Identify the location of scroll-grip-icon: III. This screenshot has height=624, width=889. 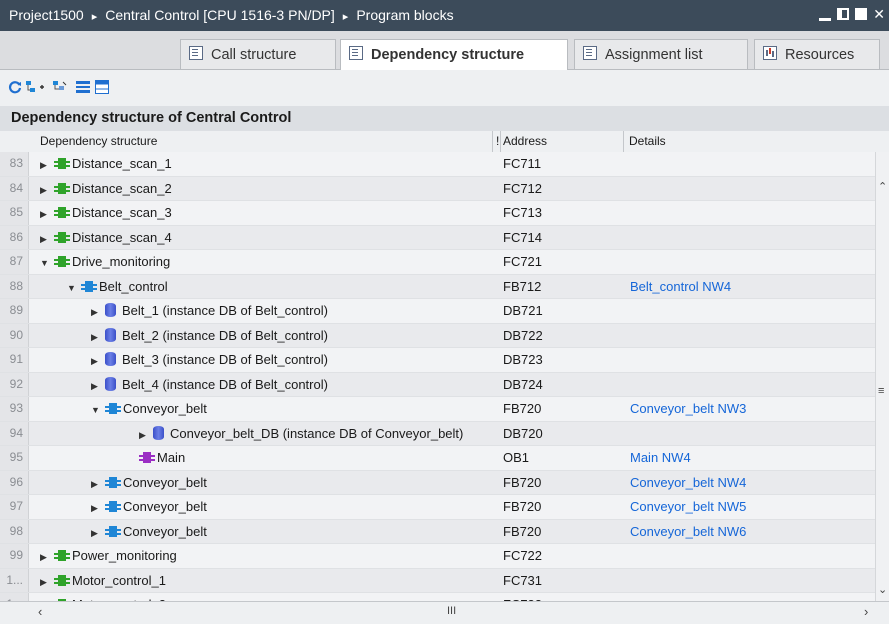
(451, 611).